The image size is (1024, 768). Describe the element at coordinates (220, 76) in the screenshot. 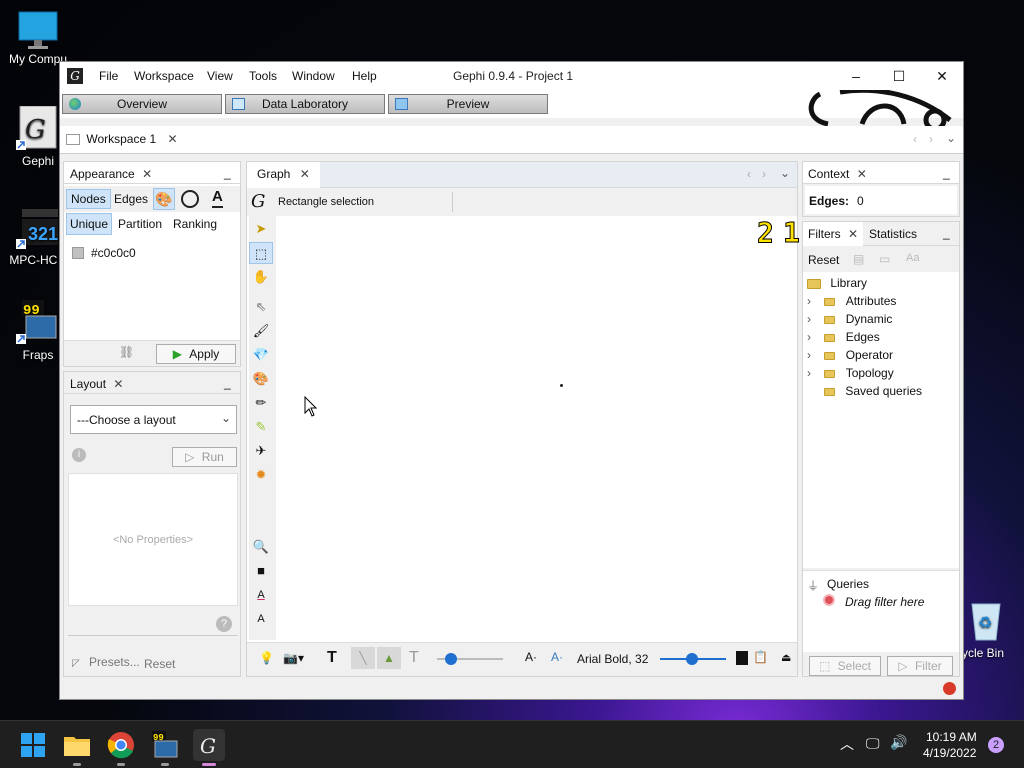

I see `menu-view: View` at that location.